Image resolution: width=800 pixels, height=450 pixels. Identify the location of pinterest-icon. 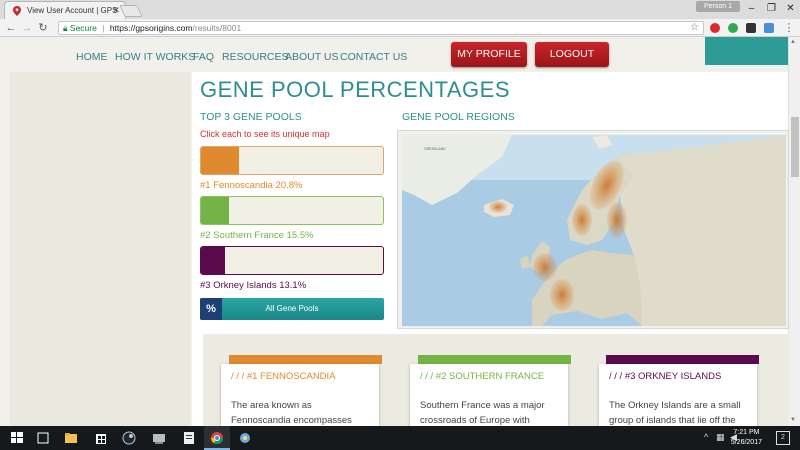
(715, 28).